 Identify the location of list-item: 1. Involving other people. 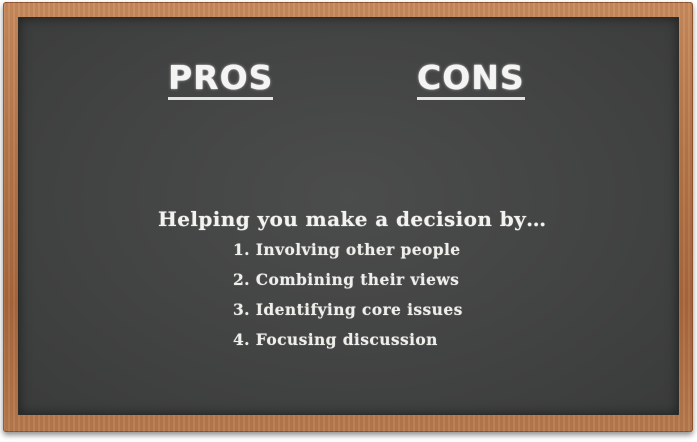
(347, 249).